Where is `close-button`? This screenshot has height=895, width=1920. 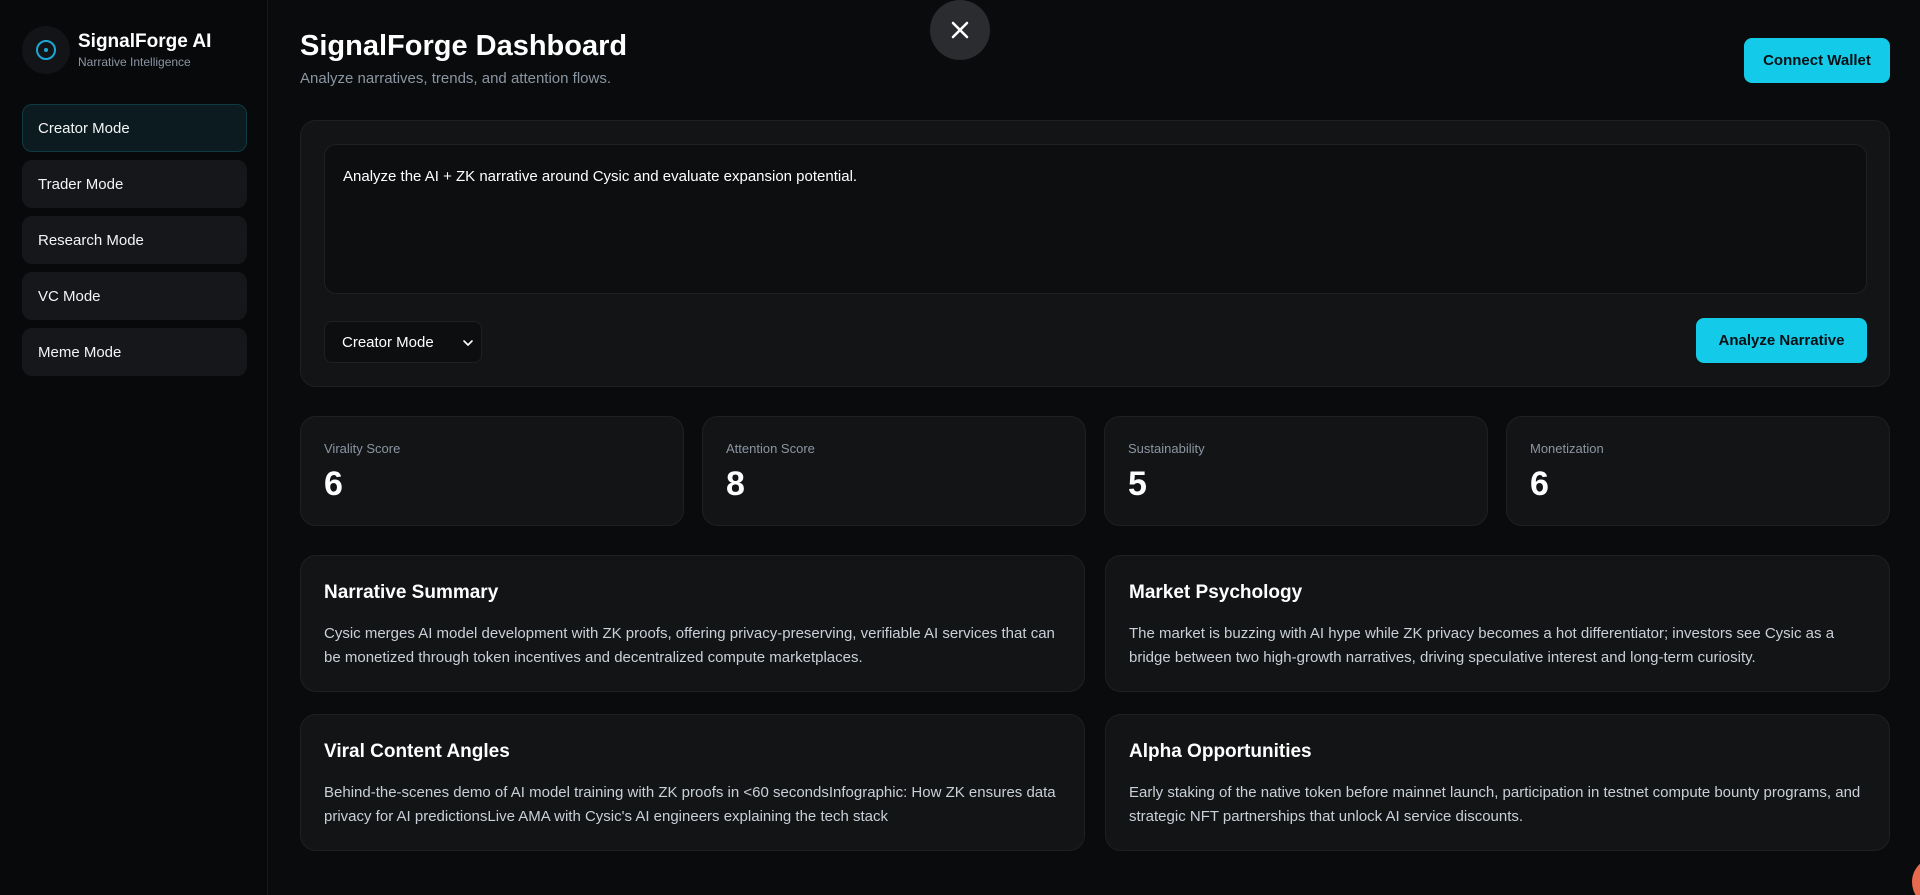
close-button is located at coordinates (960, 30).